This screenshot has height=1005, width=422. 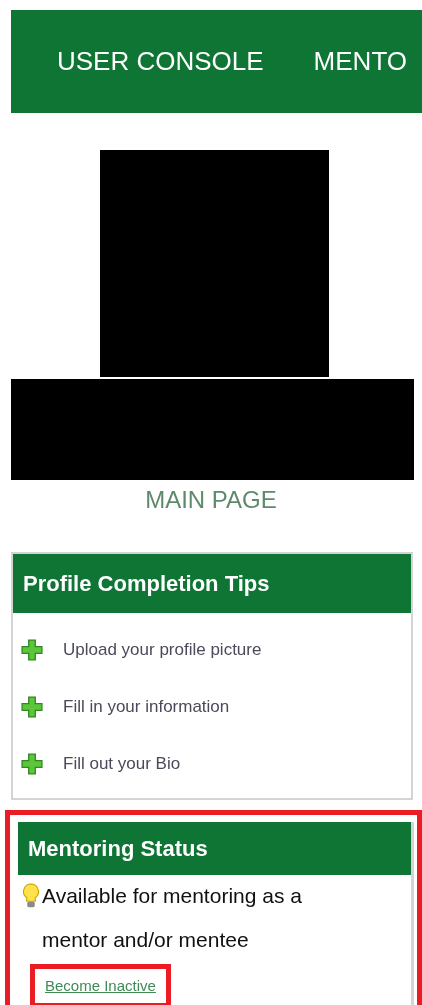 What do you see at coordinates (172, 918) in the screenshot?
I see `status-text: Available for mentoring as a mentor and/or mentee` at bounding box center [172, 918].